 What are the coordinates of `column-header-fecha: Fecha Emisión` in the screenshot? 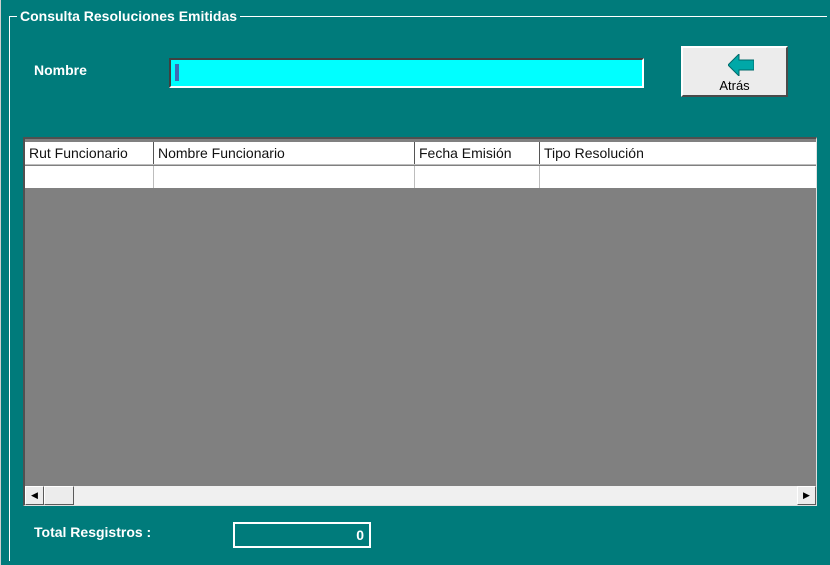 It's located at (477, 153).